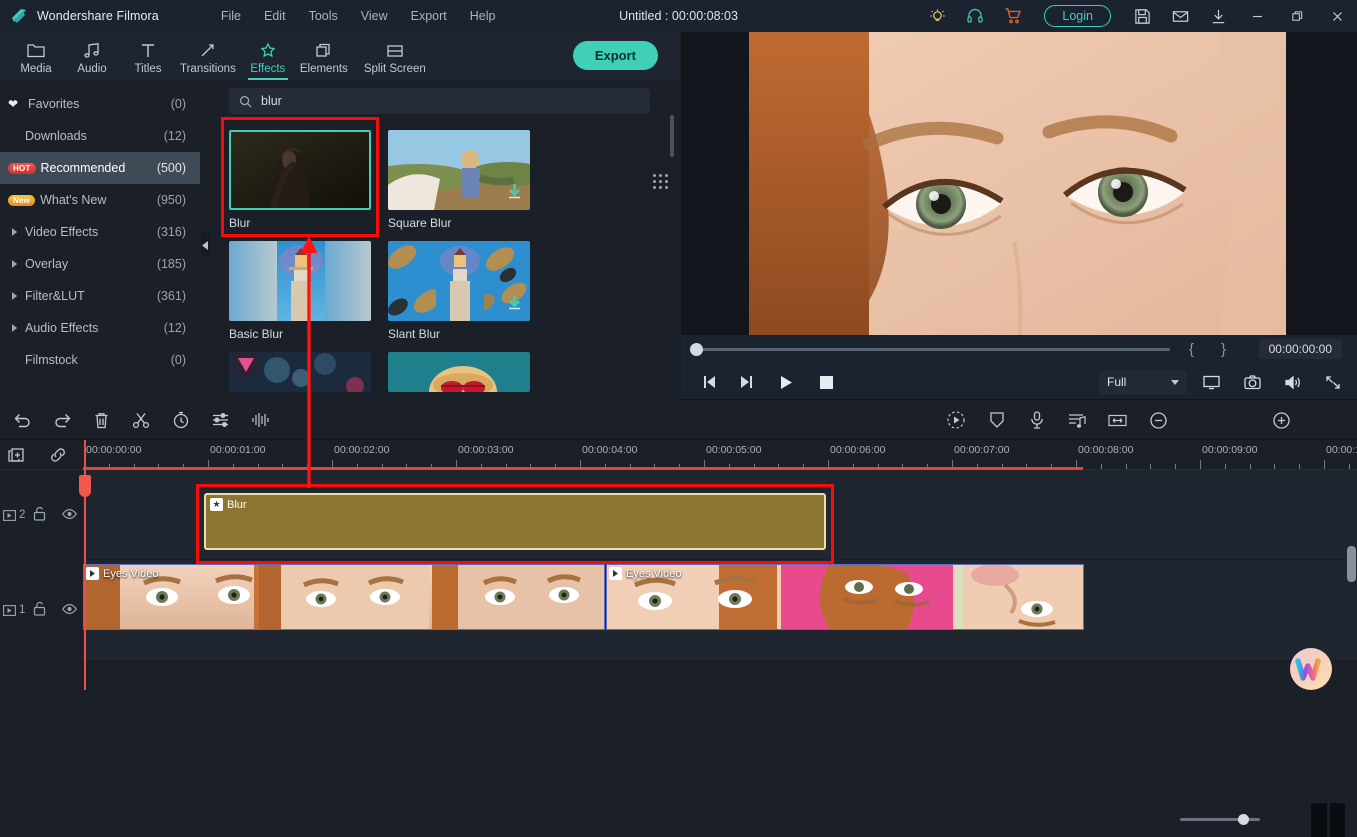  I want to click on next-frame-icon, so click(746, 382).